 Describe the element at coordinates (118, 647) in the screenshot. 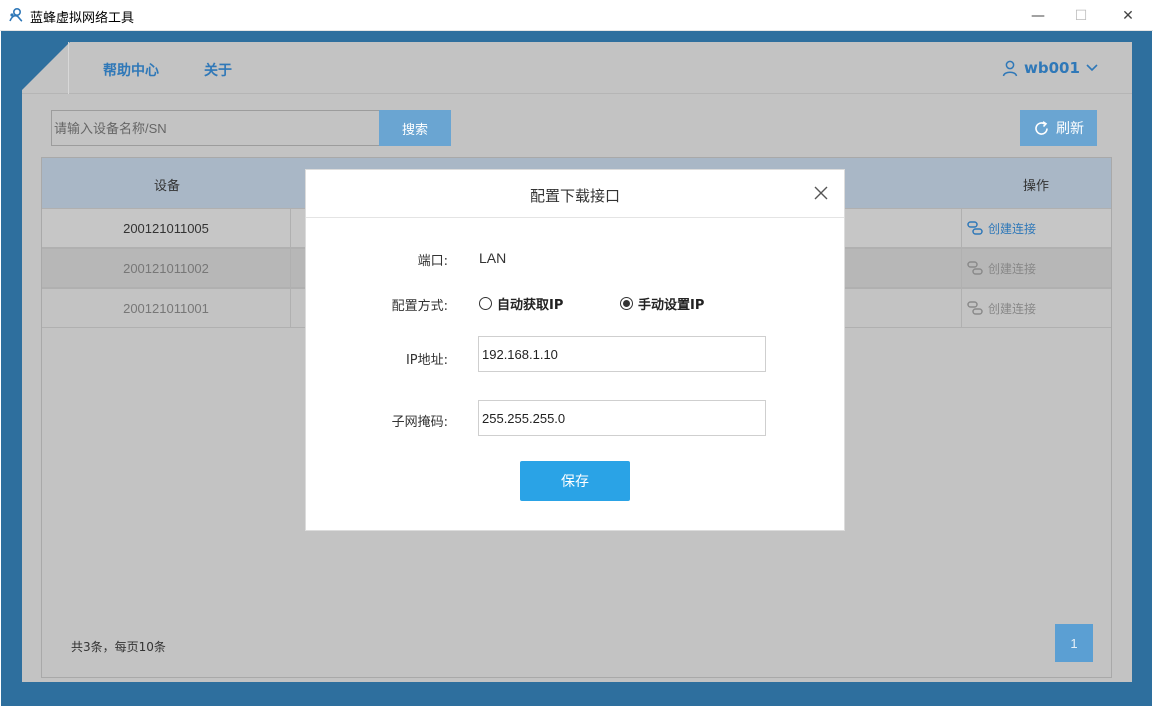

I see `pagination-summary: 共3条，每页10条` at that location.